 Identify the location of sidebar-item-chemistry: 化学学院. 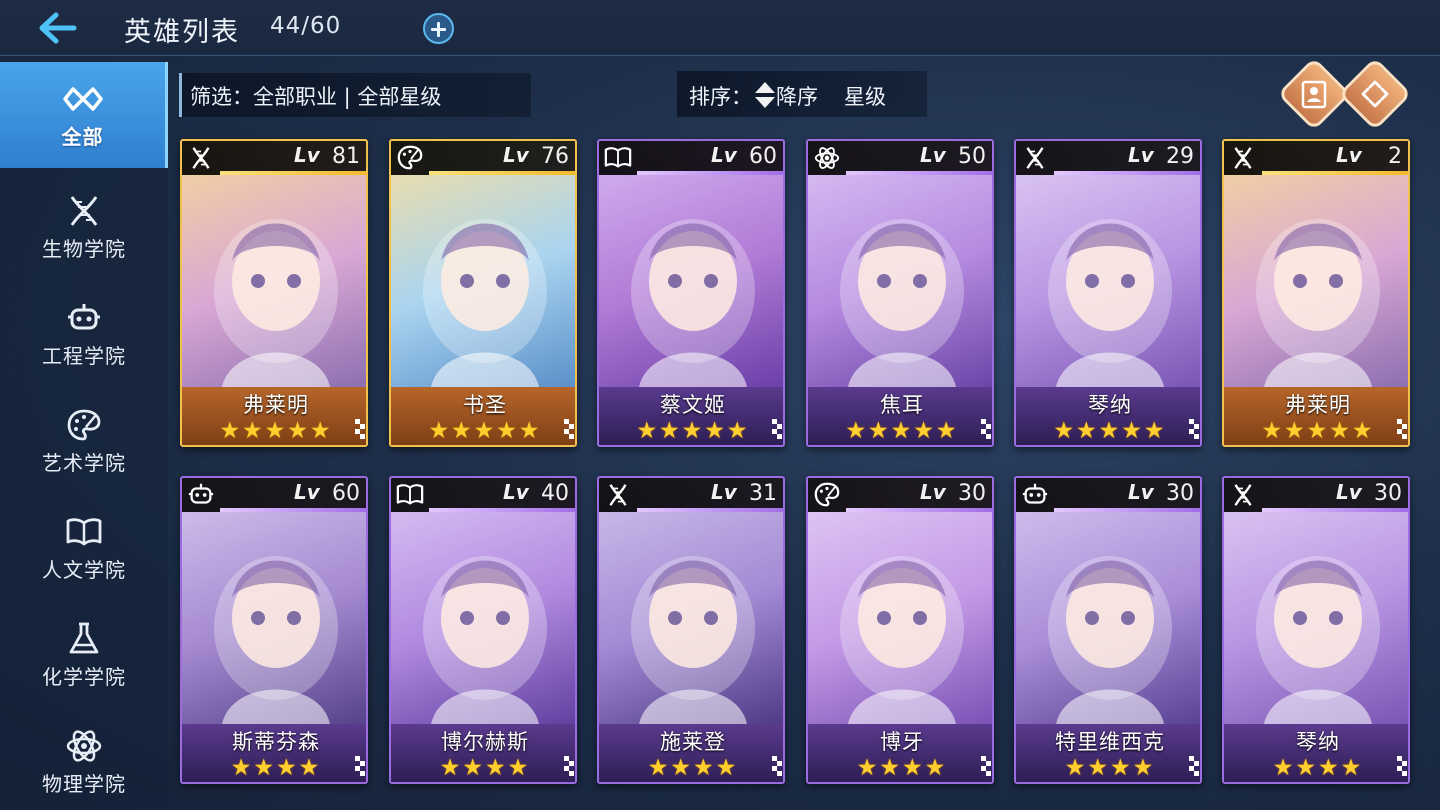
(84, 655).